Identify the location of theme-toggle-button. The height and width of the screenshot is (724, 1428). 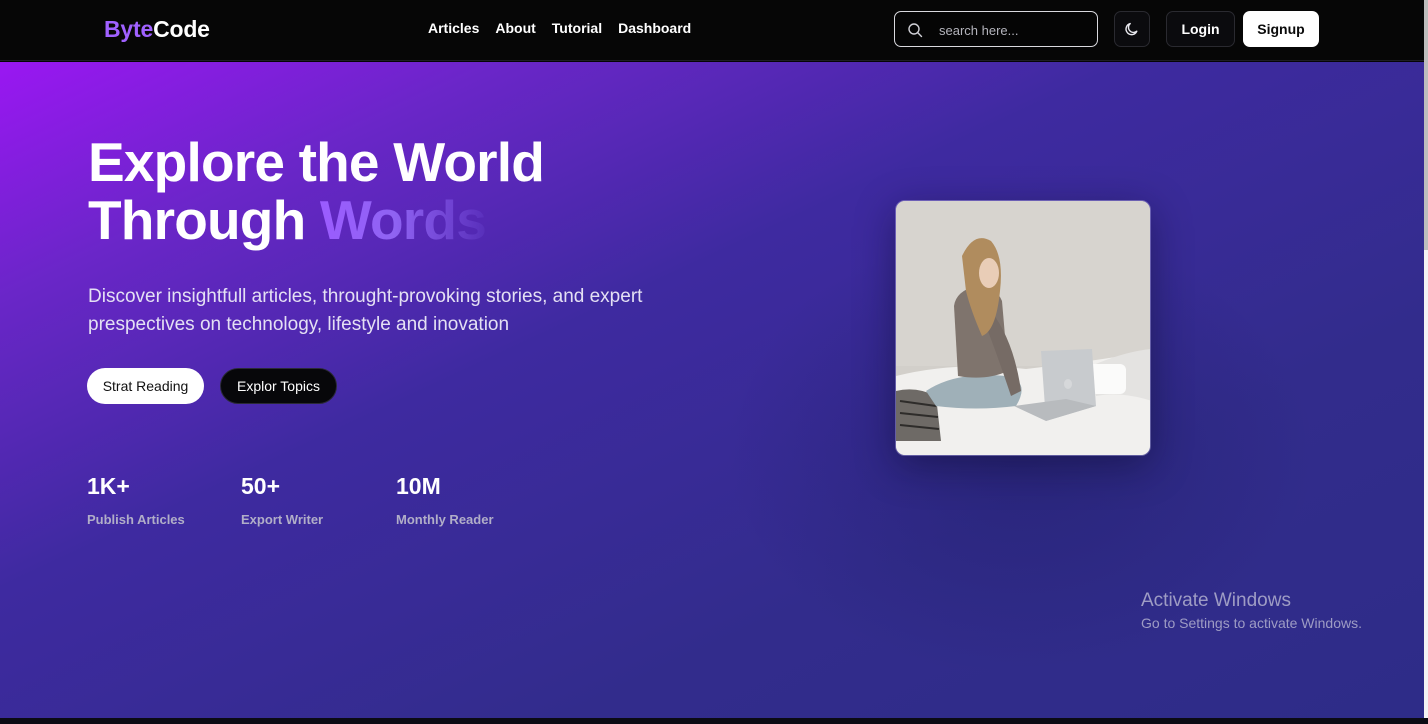
(1132, 29).